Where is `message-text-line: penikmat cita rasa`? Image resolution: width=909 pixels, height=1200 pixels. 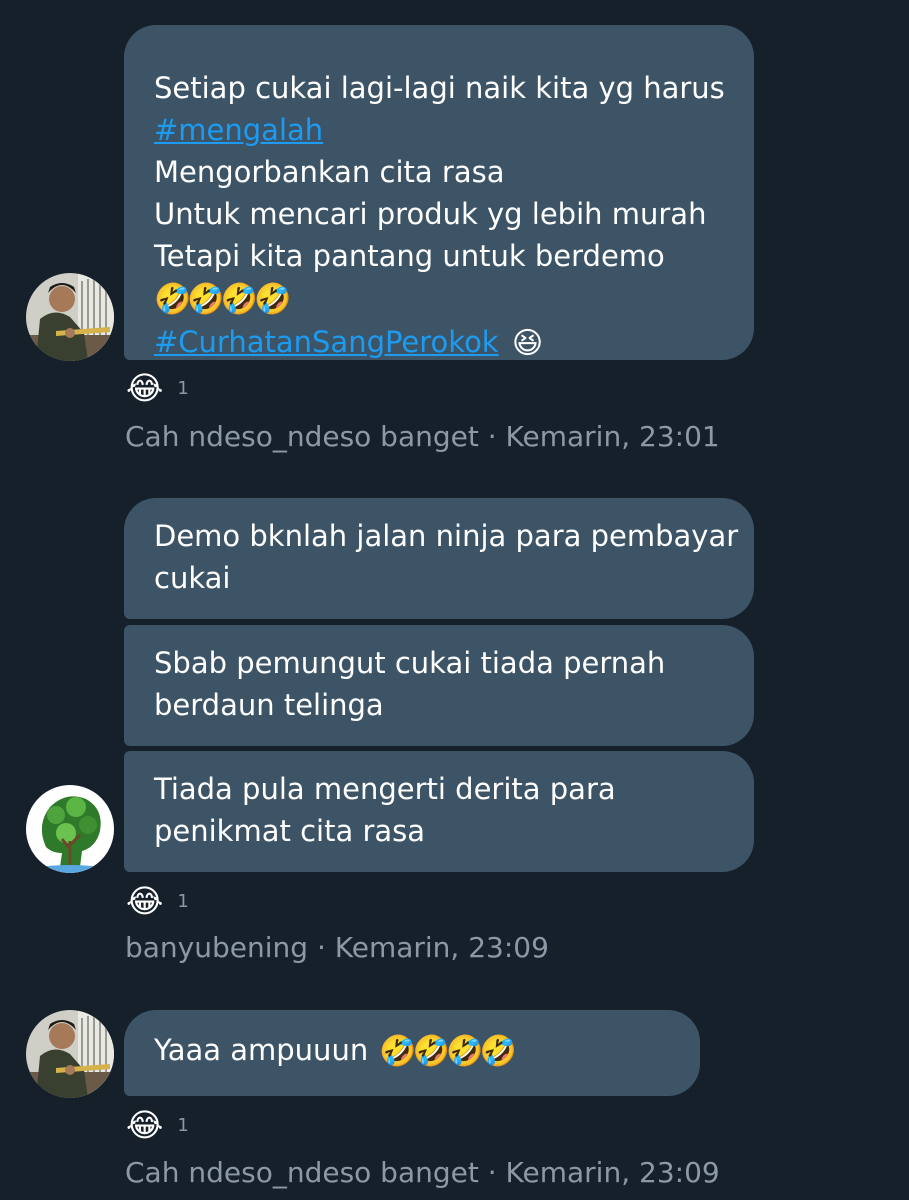 message-text-line: penikmat cita rasa is located at coordinates (290, 831).